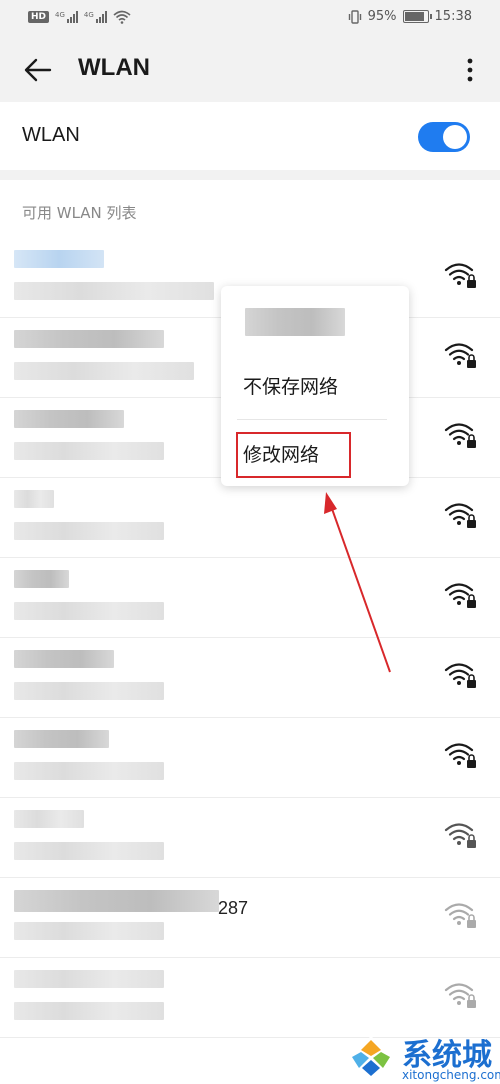  I want to click on hd-badge: HD, so click(39, 17).